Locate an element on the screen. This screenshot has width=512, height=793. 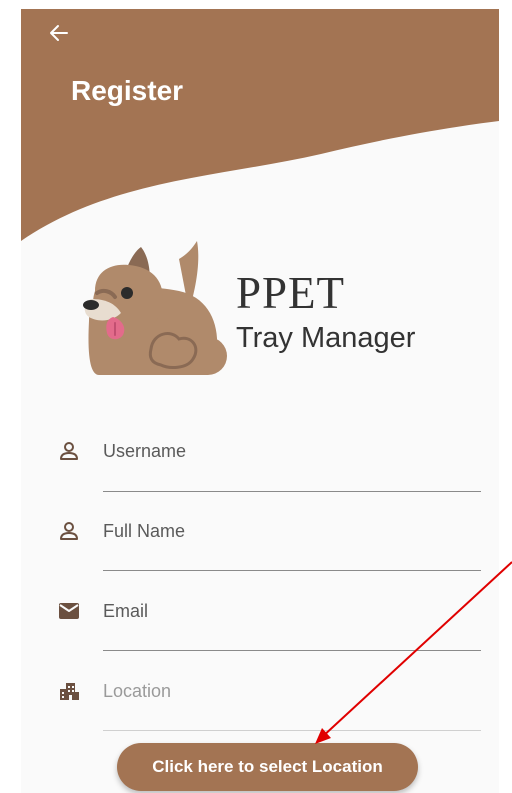
brand-title: PPET is located at coordinates (291, 293).